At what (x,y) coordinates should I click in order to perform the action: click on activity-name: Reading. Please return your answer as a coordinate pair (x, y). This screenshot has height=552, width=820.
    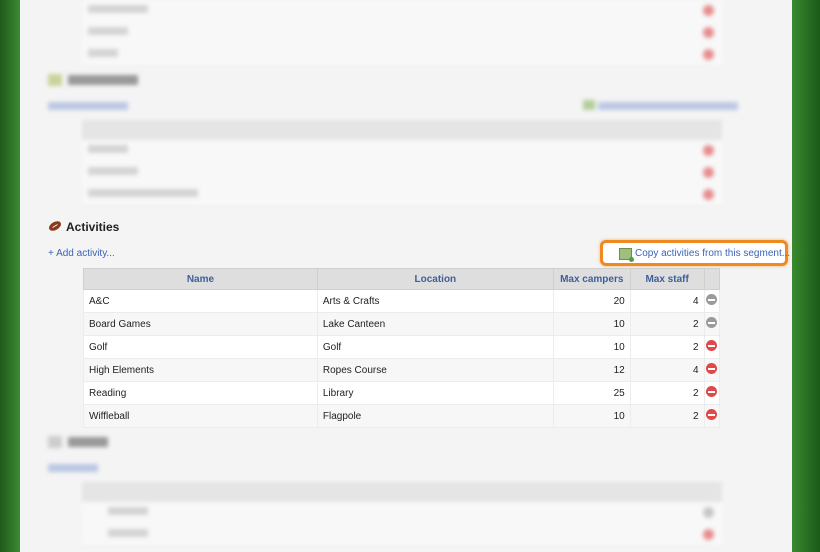
    Looking at the image, I should click on (200, 393).